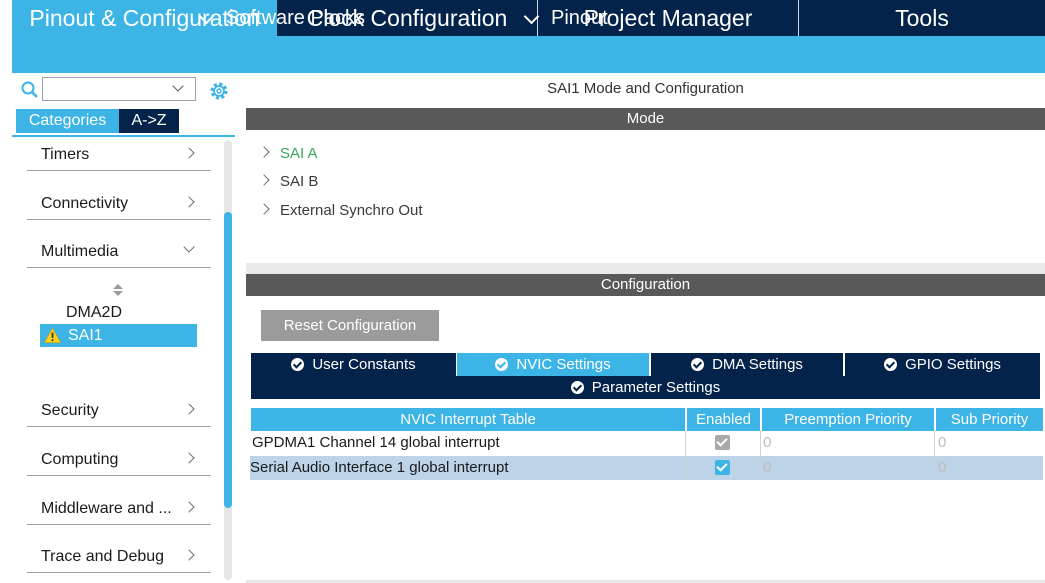 This screenshot has width=1045, height=583. Describe the element at coordinates (65, 154) in the screenshot. I see `category-label: Timers` at that location.